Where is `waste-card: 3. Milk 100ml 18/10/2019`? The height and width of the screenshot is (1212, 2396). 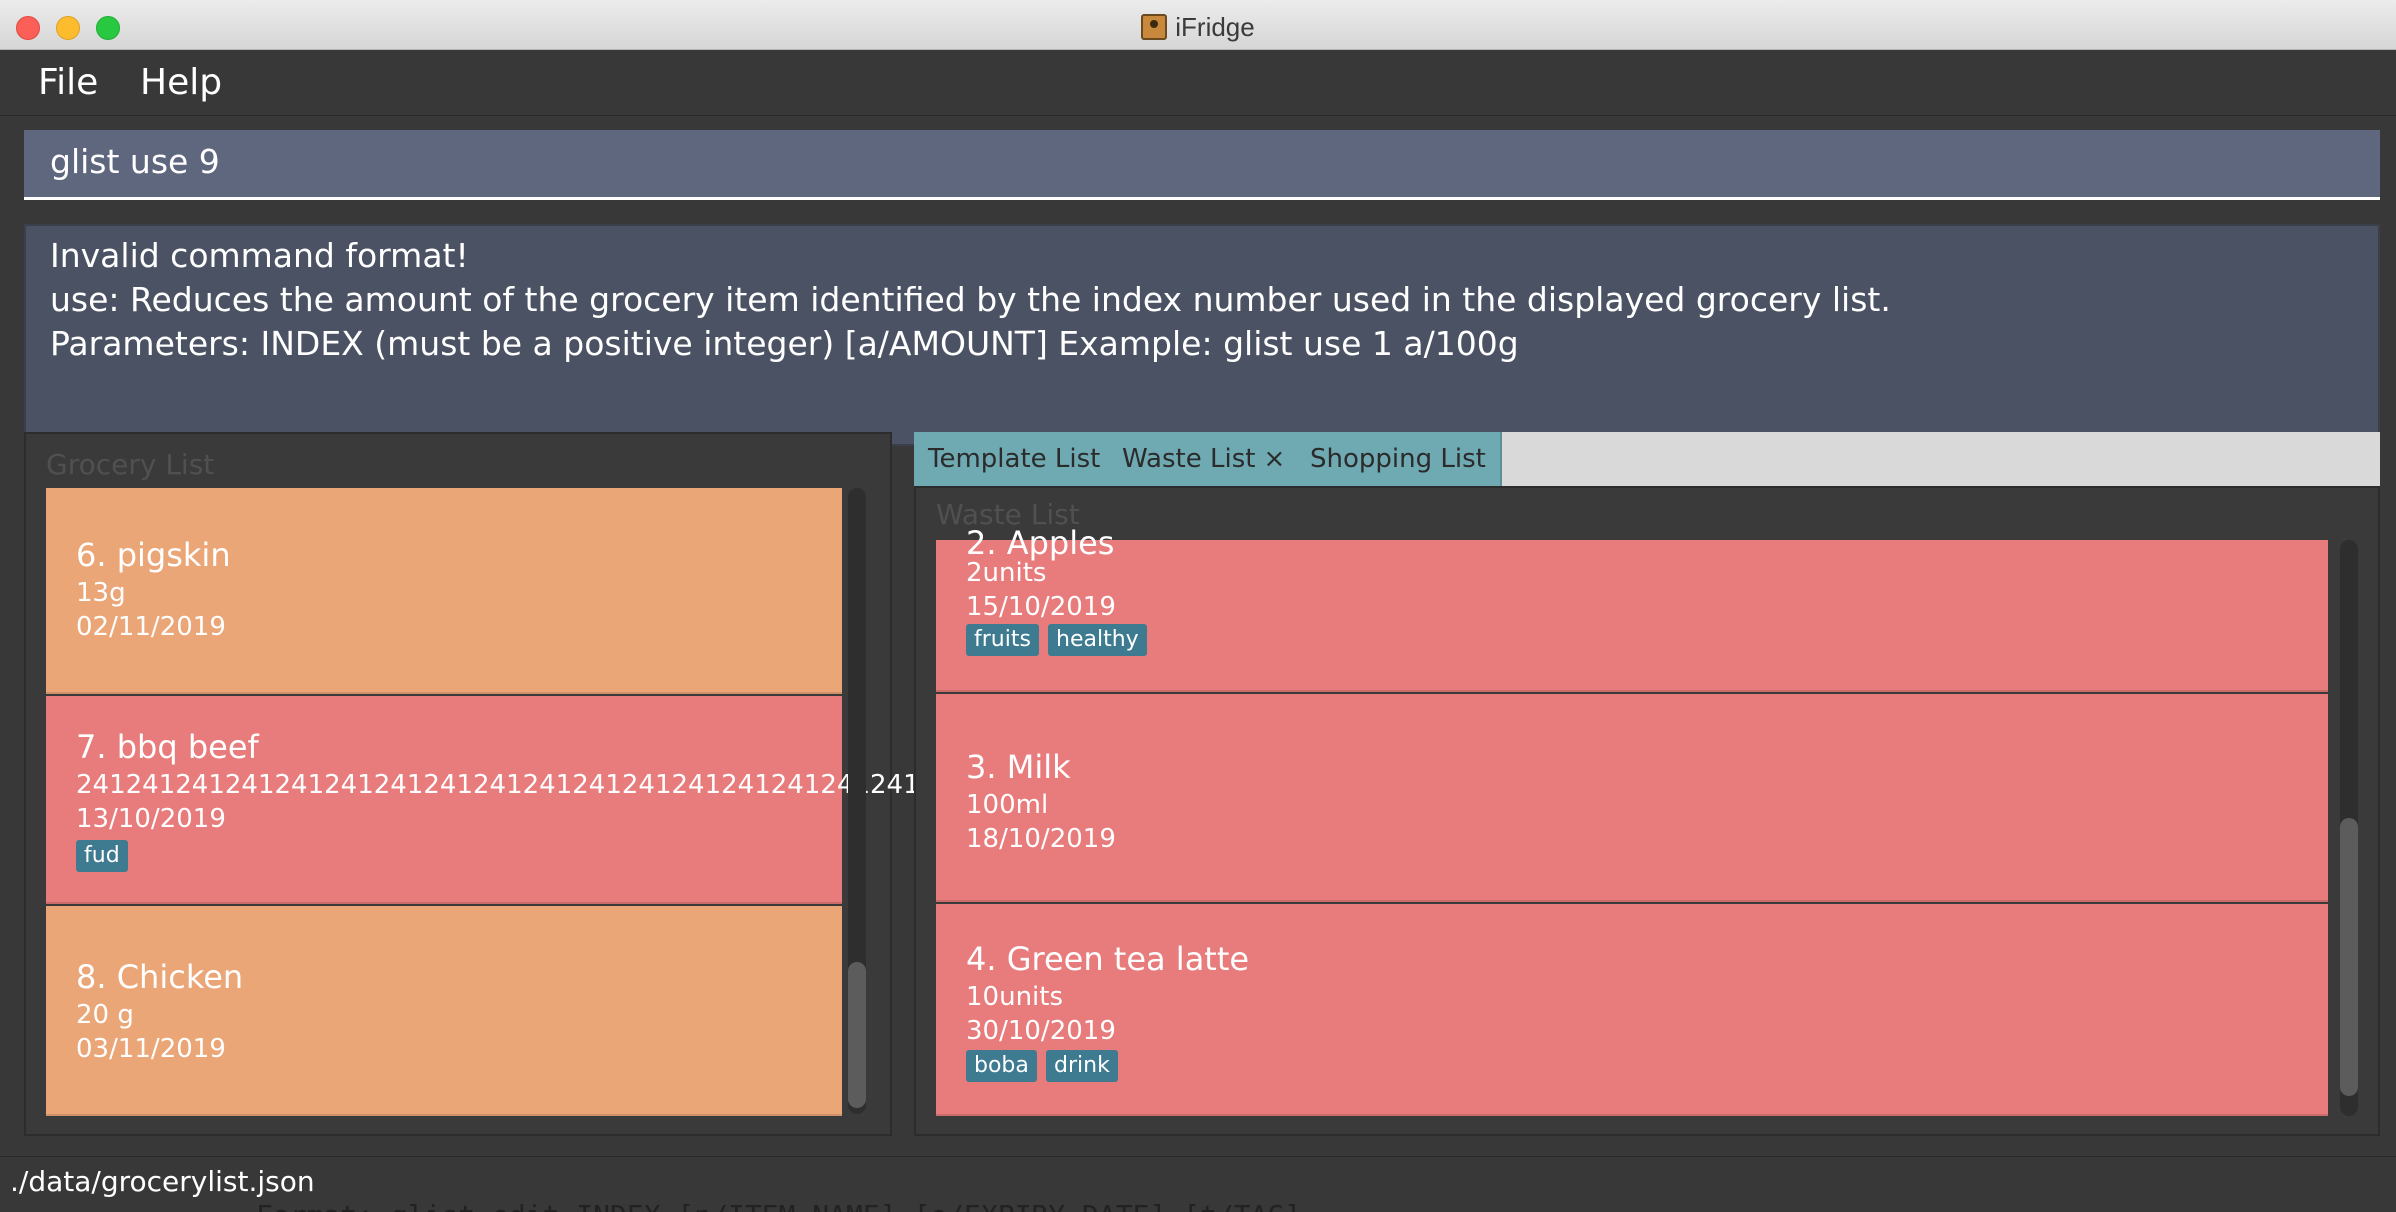
waste-card: 3. Milk 100ml 18/10/2019 is located at coordinates (1632, 798).